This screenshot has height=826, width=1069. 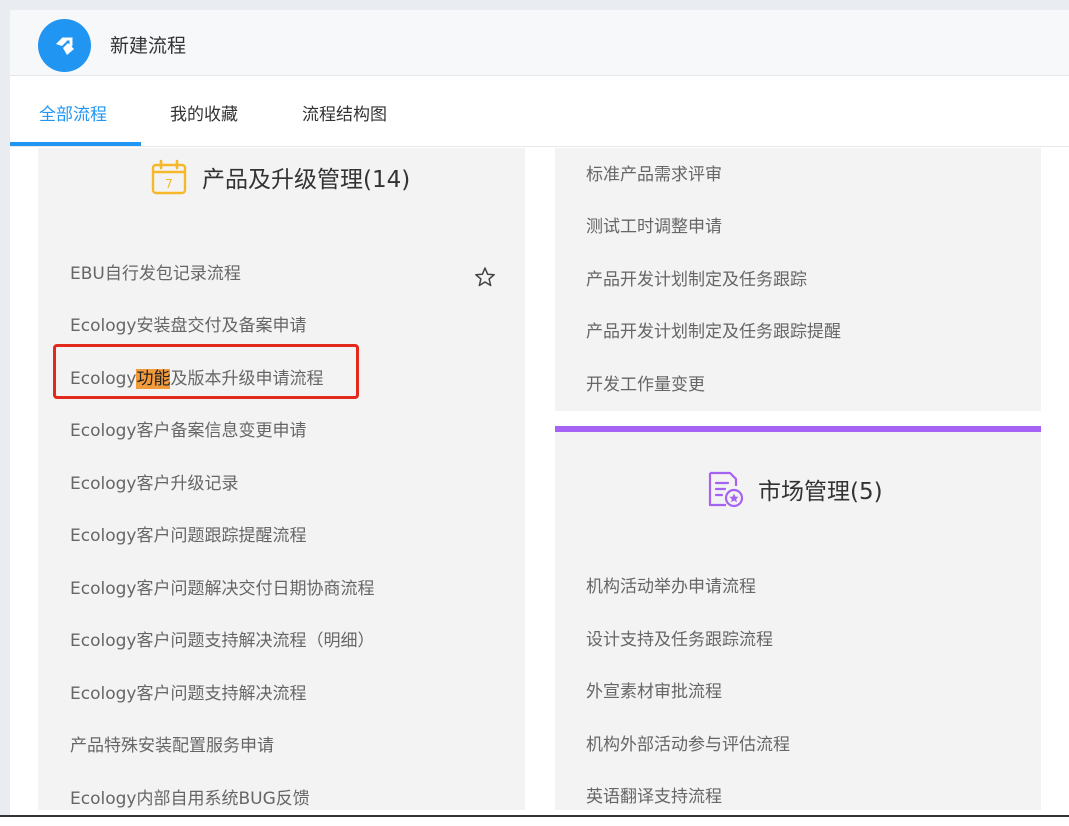 What do you see at coordinates (247, 379) in the screenshot?
I see `item-text-after: 及版本升级申请流程` at bounding box center [247, 379].